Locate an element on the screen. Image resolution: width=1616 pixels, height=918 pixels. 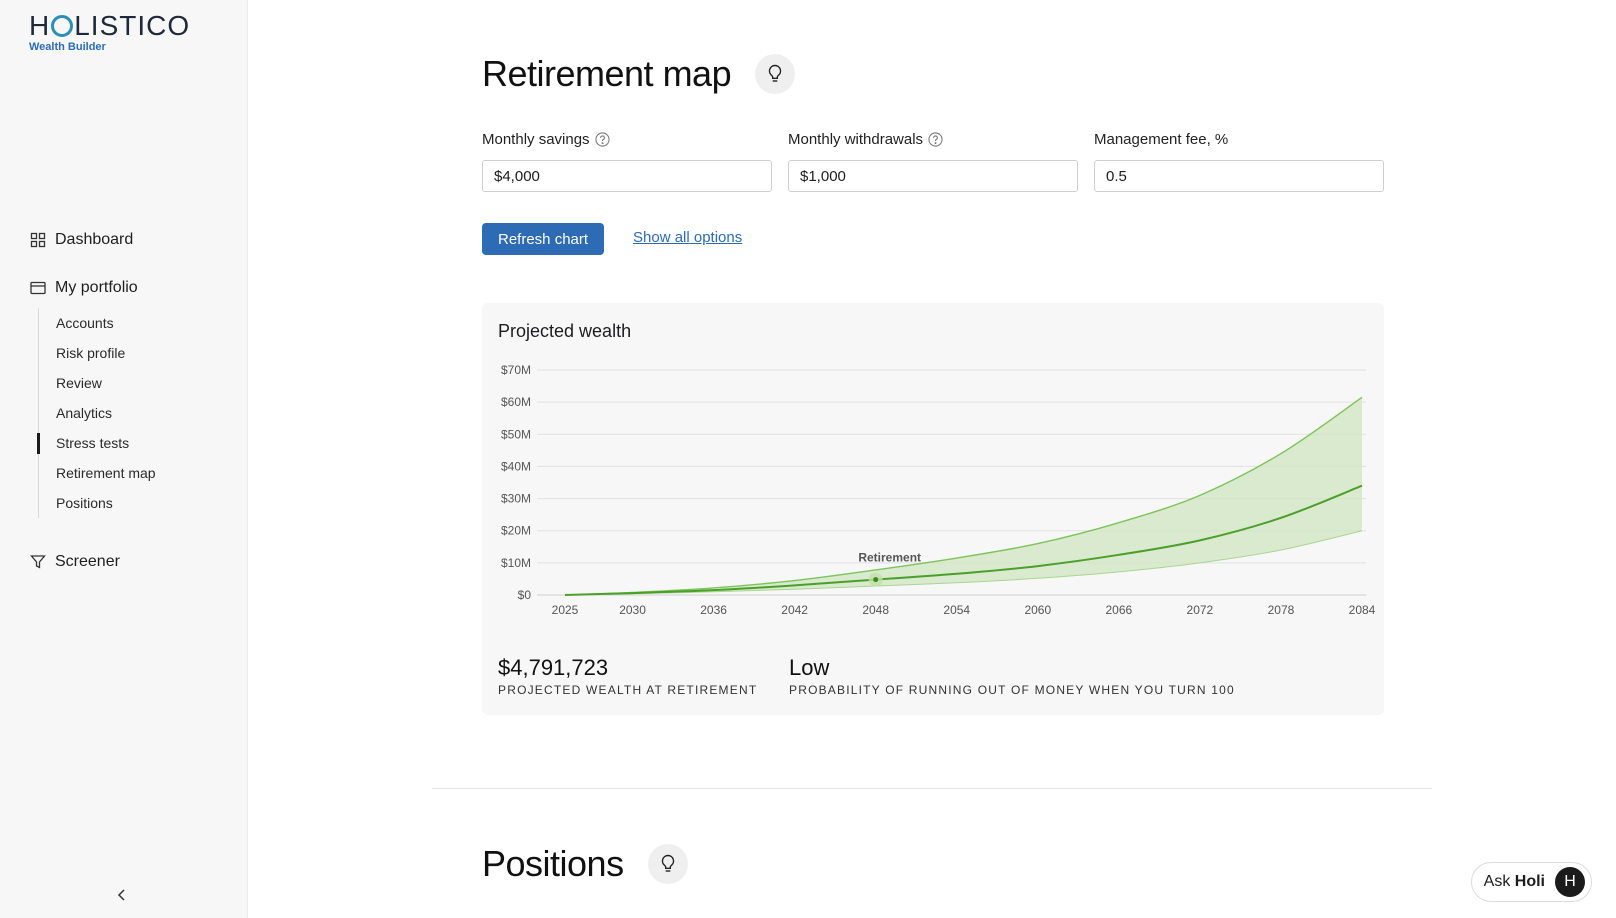
logo-letter-h: H is located at coordinates (40, 25).